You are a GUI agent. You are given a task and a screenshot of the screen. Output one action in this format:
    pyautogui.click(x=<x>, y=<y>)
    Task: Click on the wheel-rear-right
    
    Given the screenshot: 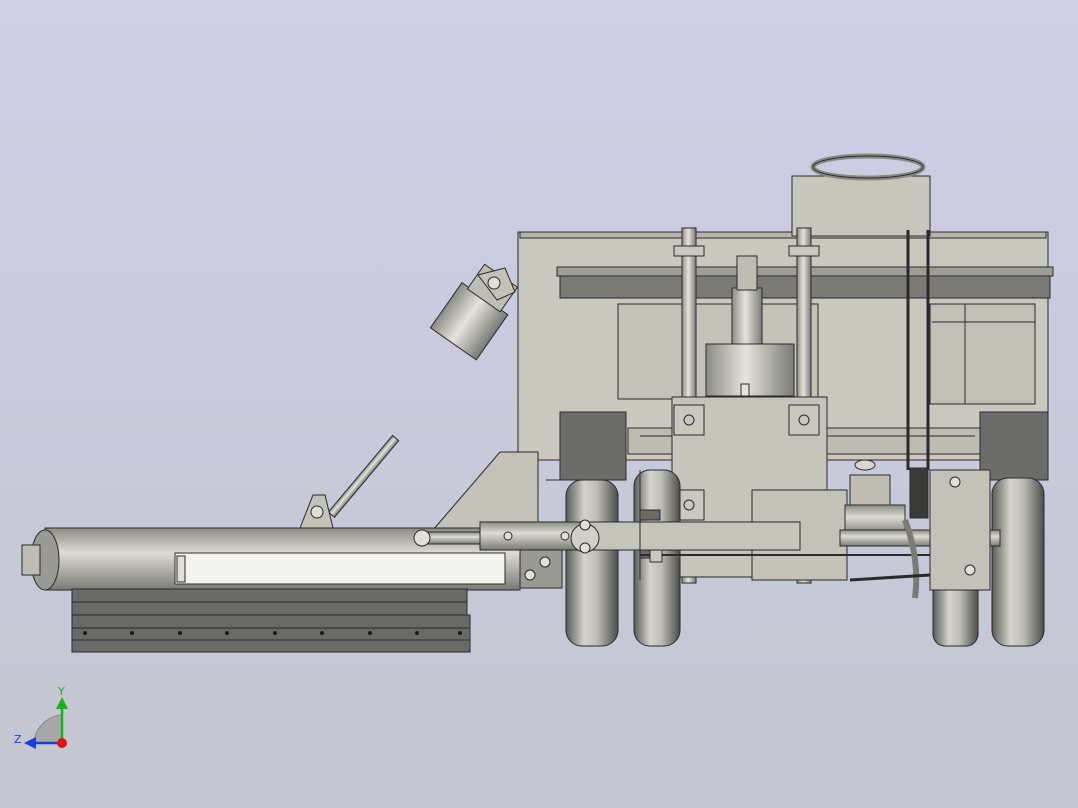 What is the action you would take?
    pyautogui.click(x=1018, y=562)
    